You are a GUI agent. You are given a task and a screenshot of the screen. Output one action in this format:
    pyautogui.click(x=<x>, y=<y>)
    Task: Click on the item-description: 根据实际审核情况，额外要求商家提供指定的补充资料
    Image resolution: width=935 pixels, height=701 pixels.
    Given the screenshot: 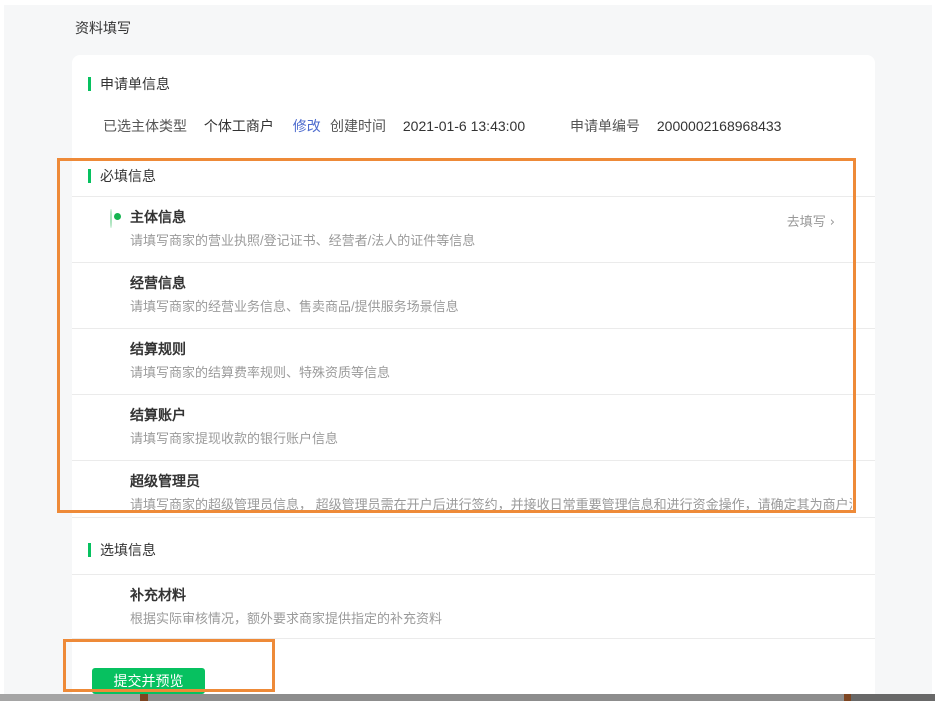 What is the action you would take?
    pyautogui.click(x=286, y=618)
    